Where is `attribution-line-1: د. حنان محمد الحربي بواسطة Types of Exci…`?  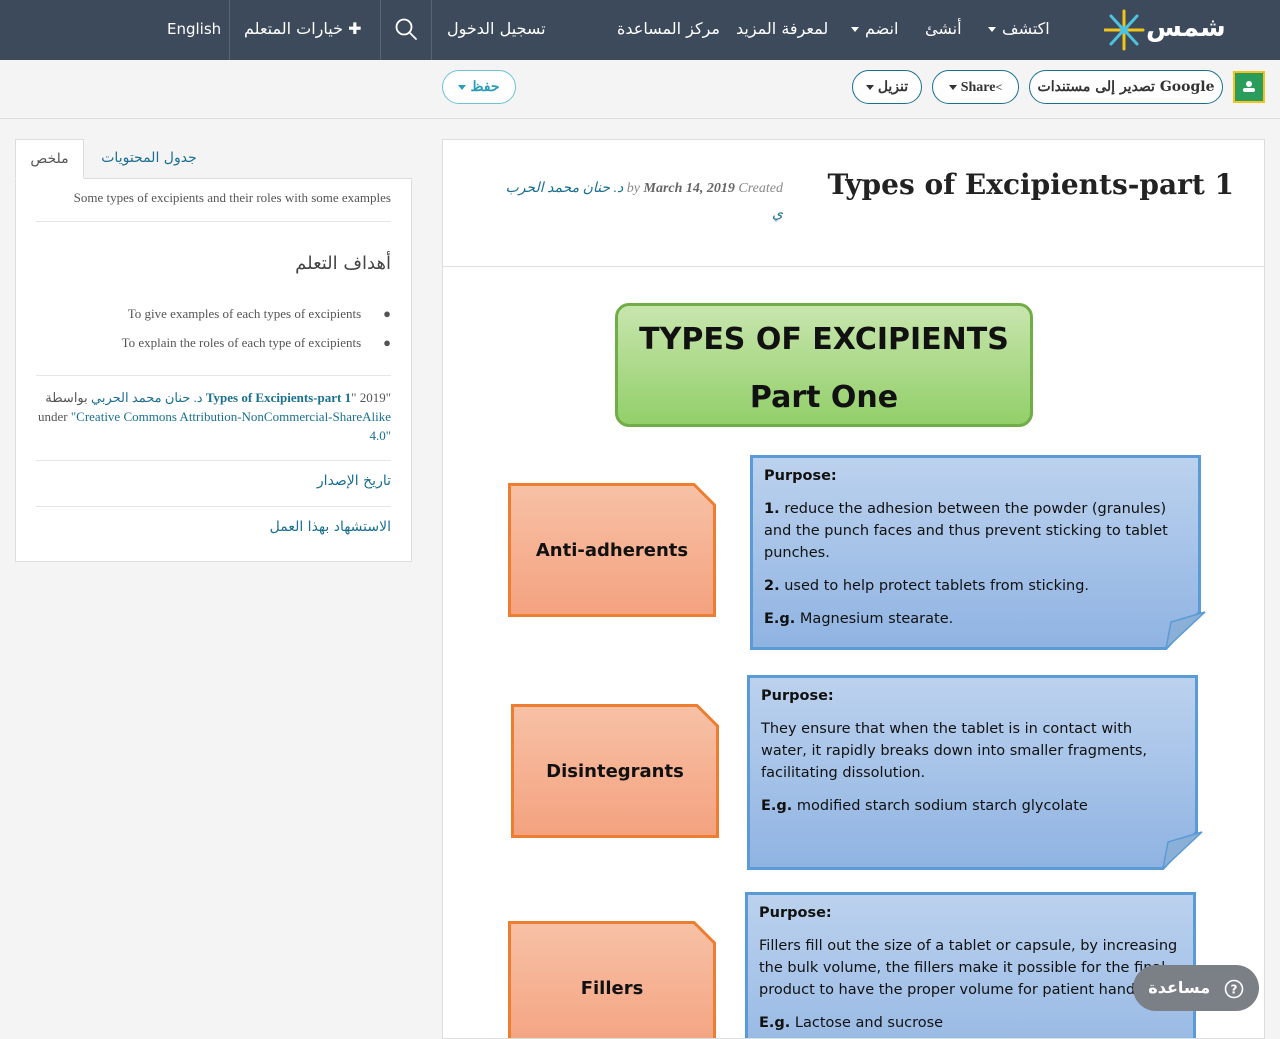 attribution-line-1: د. حنان محمد الحربي بواسطة Types of Exci… is located at coordinates (218, 397).